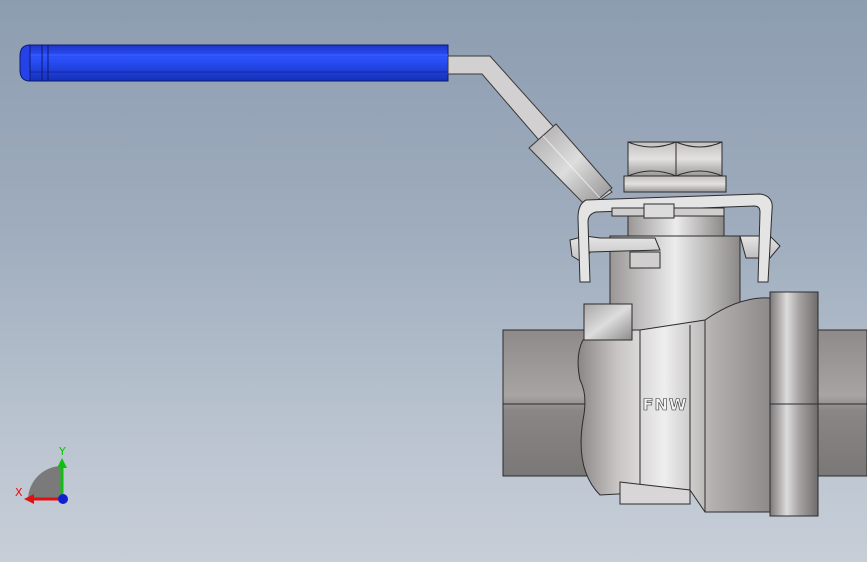 The image size is (867, 562). What do you see at coordinates (794, 404) in the screenshot?
I see `end-cap` at bounding box center [794, 404].